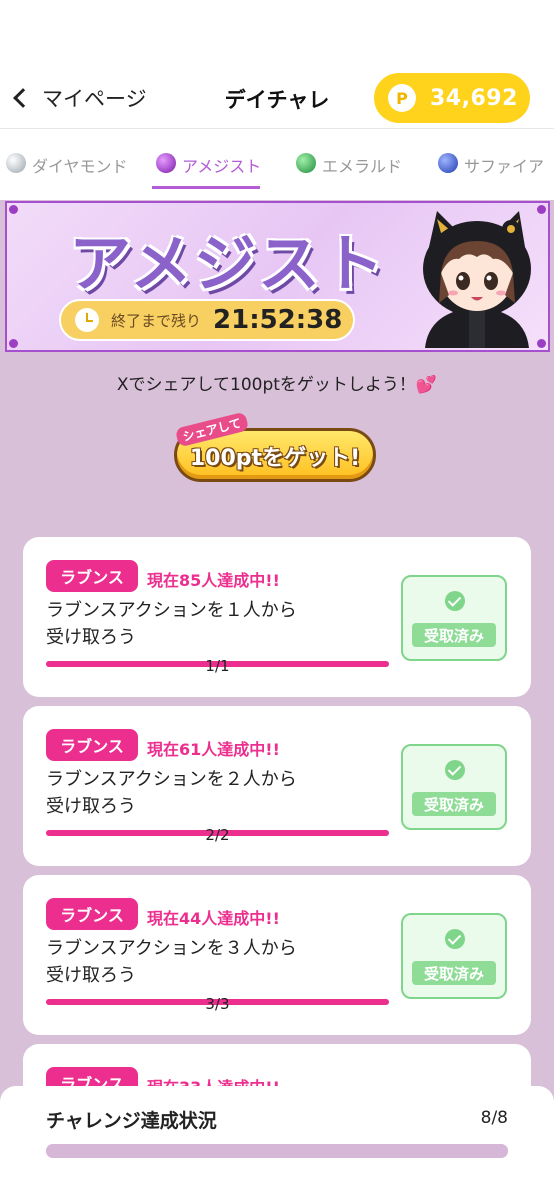  What do you see at coordinates (213, 580) in the screenshot?
I see `challenge-status: 現在85人達成中!!` at bounding box center [213, 580].